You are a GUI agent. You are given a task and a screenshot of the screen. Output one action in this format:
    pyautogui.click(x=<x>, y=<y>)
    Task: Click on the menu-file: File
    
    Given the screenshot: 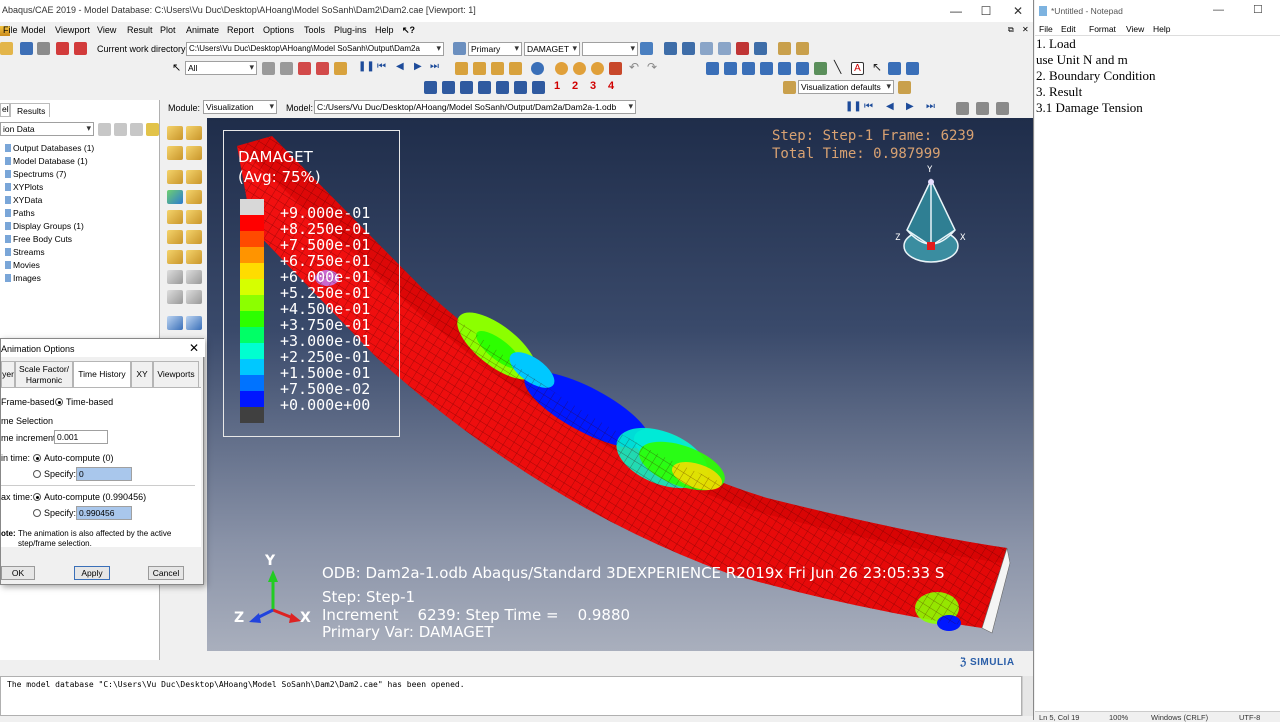 What is the action you would take?
    pyautogui.click(x=10, y=30)
    